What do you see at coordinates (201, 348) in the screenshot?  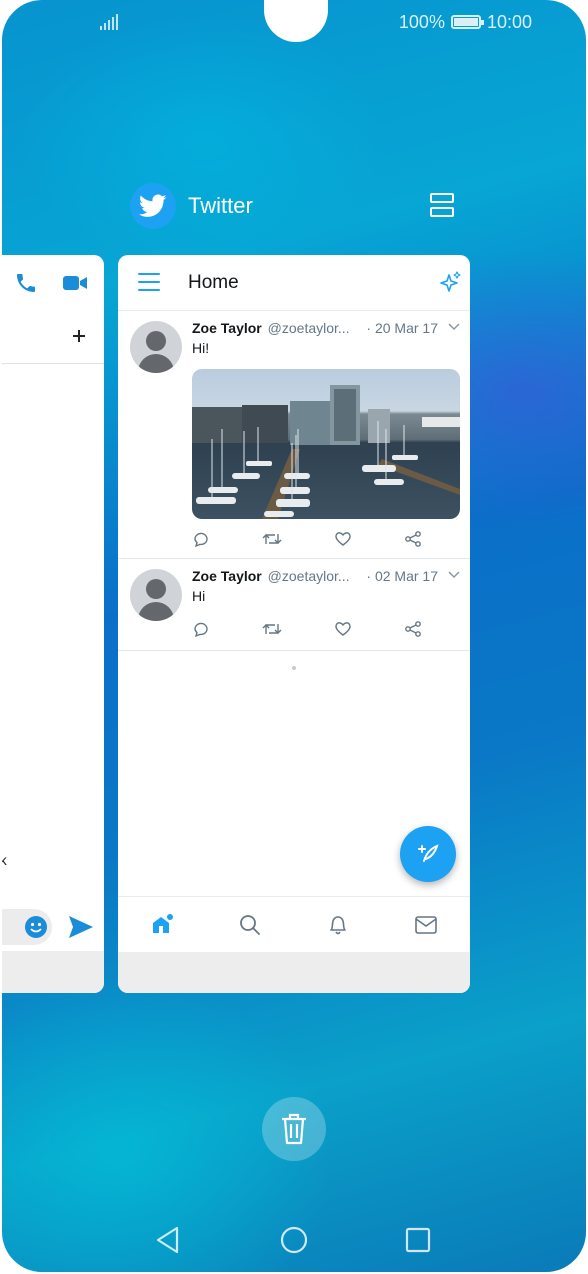 I see `tweet-text: Hi!` at bounding box center [201, 348].